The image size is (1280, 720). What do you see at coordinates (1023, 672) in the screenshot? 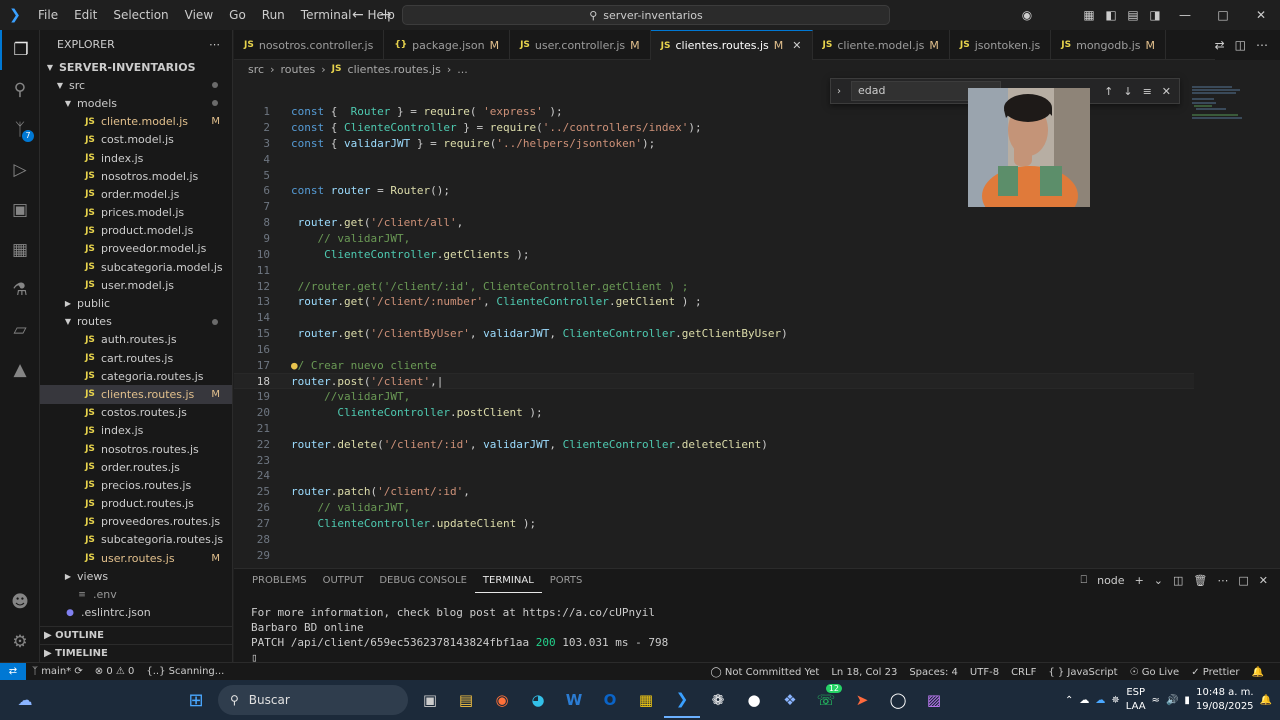
I see `status-eol: CRLF` at bounding box center [1023, 672].